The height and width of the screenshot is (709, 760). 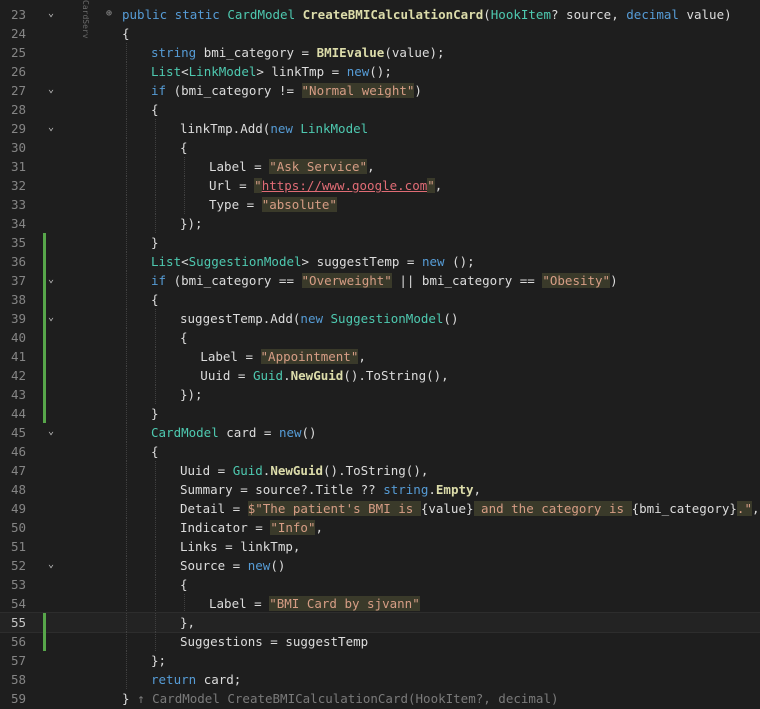 I want to click on code-line: 53 {, so click(x=380, y=584).